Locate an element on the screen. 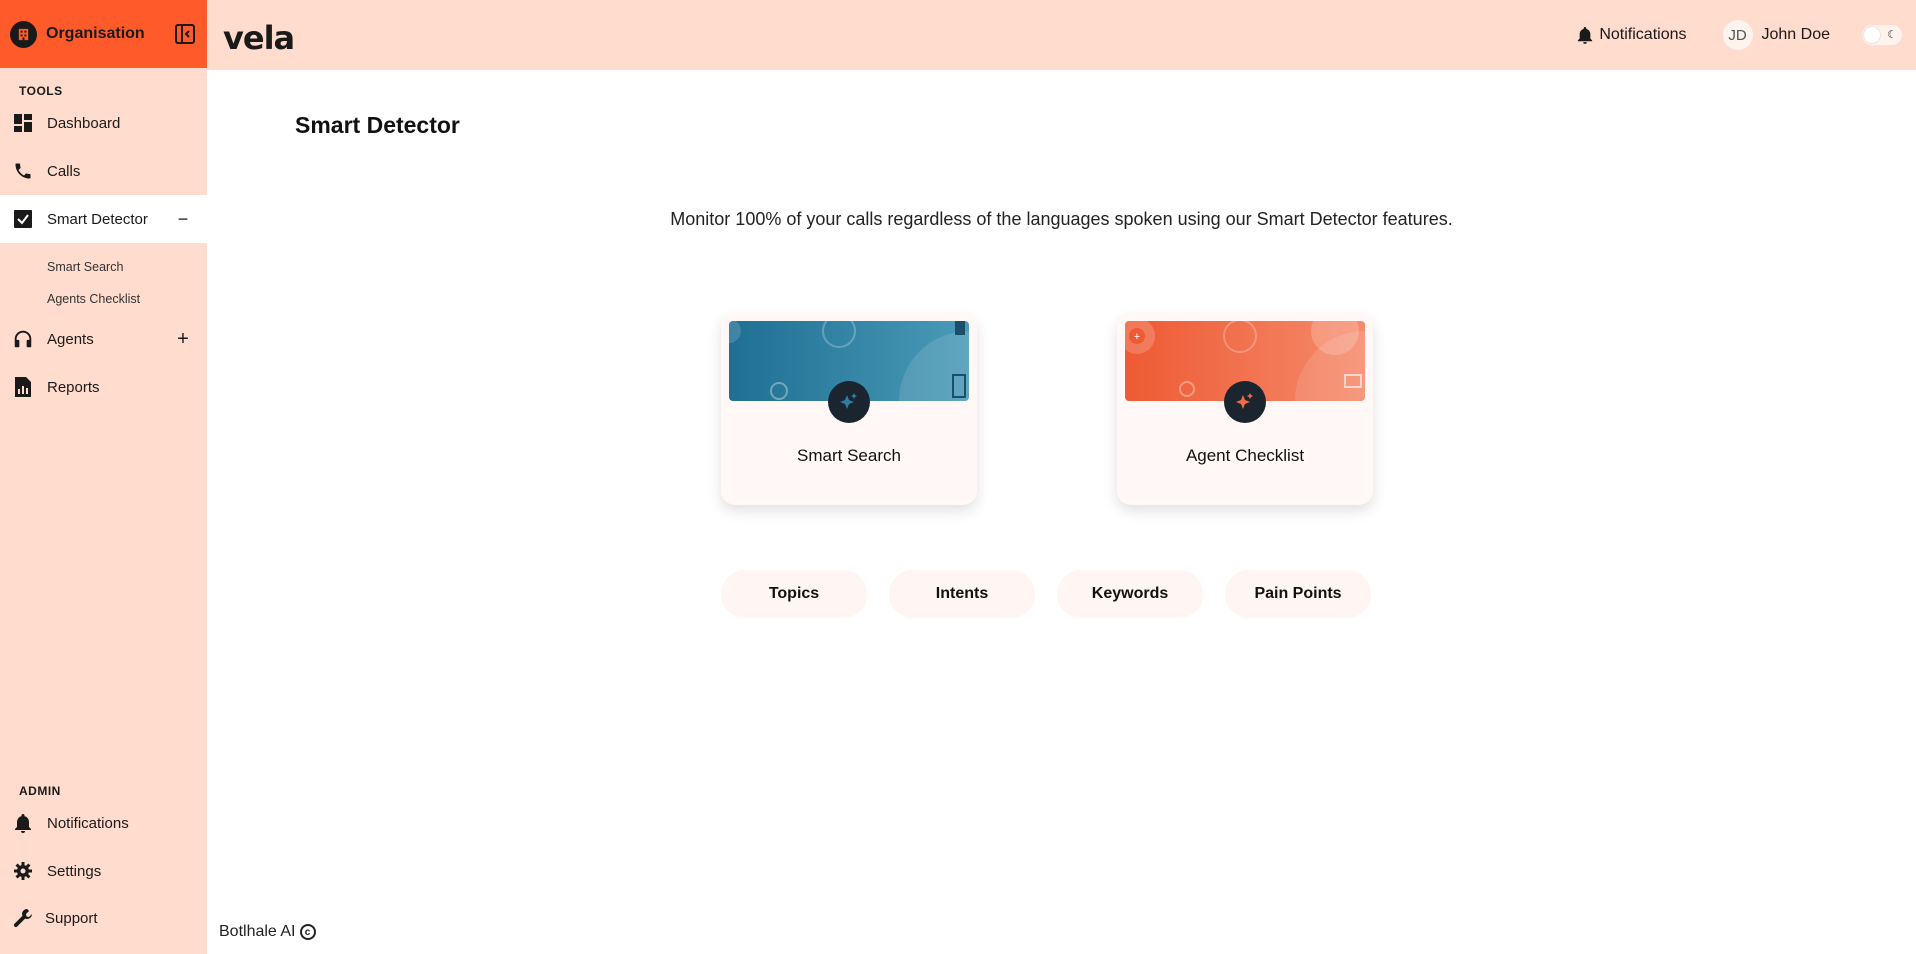  sidebar-item-notifications: Notifications is located at coordinates (103, 823).